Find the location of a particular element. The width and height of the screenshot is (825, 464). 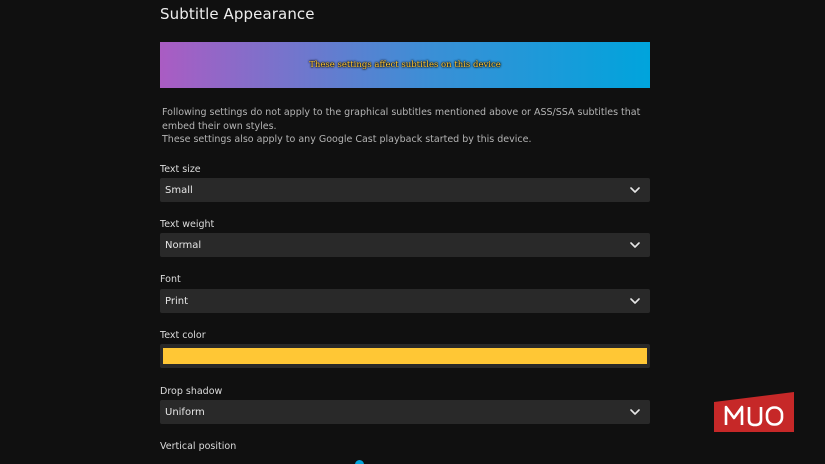

page-title: Subtitle Appearance is located at coordinates (237, 14).